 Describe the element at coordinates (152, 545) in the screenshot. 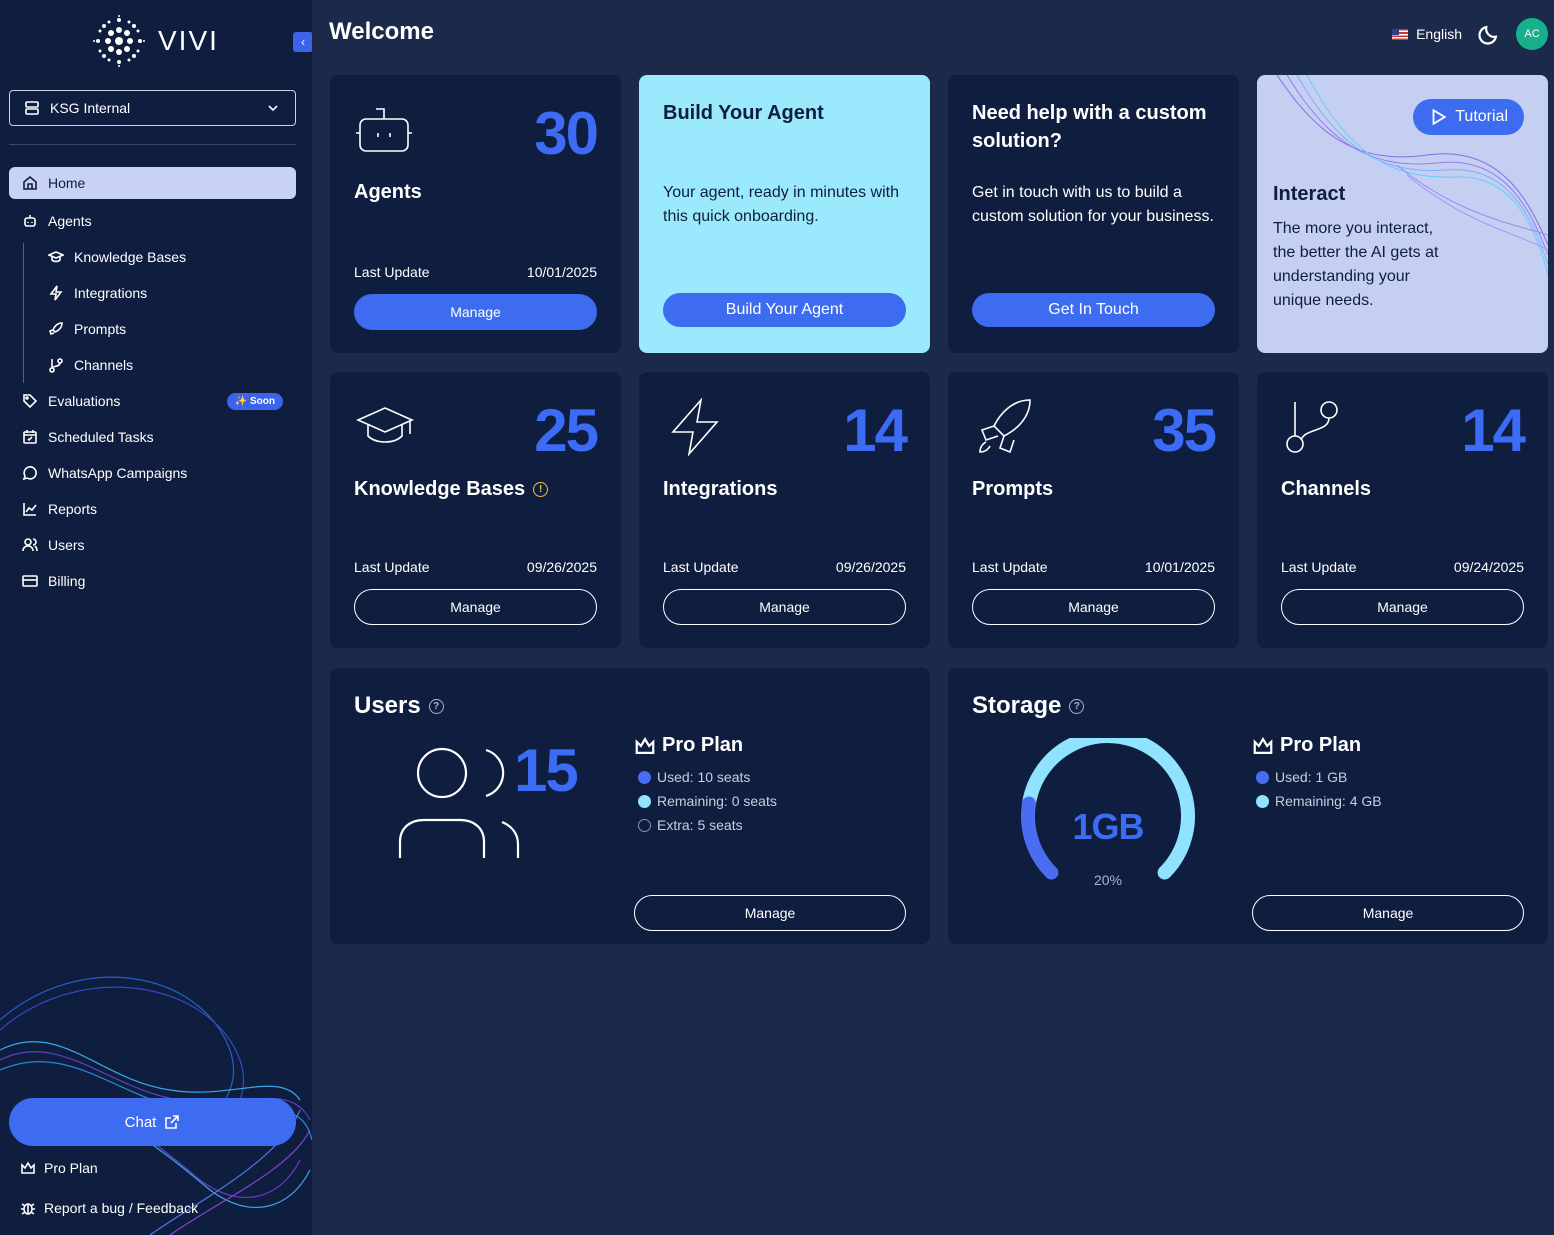

I see `sidebar-item-users: Users` at that location.